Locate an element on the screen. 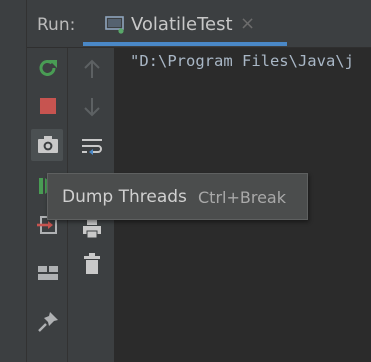  rerun-button is located at coordinates (48, 69).